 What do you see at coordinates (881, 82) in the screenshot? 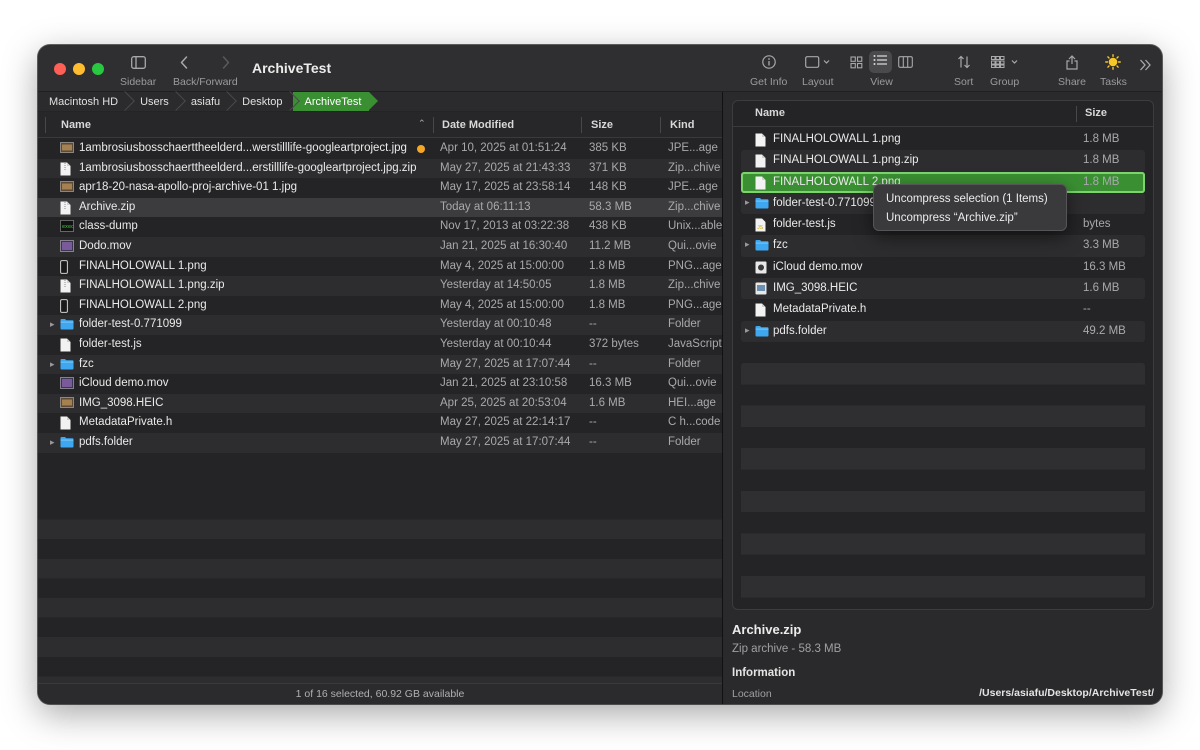
I see `view-label: View` at bounding box center [881, 82].